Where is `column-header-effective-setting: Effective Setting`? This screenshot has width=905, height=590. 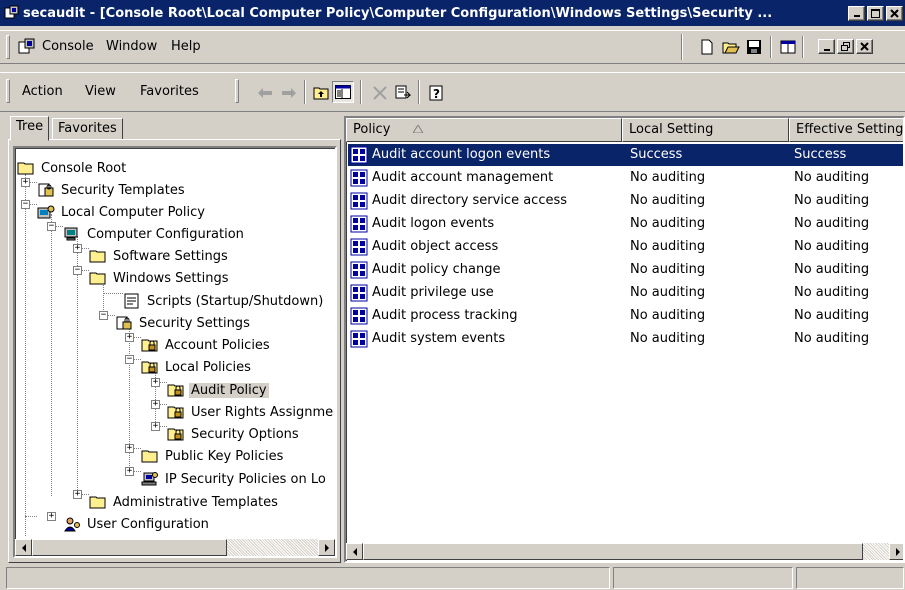 column-header-effective-setting: Effective Setting is located at coordinates (846, 130).